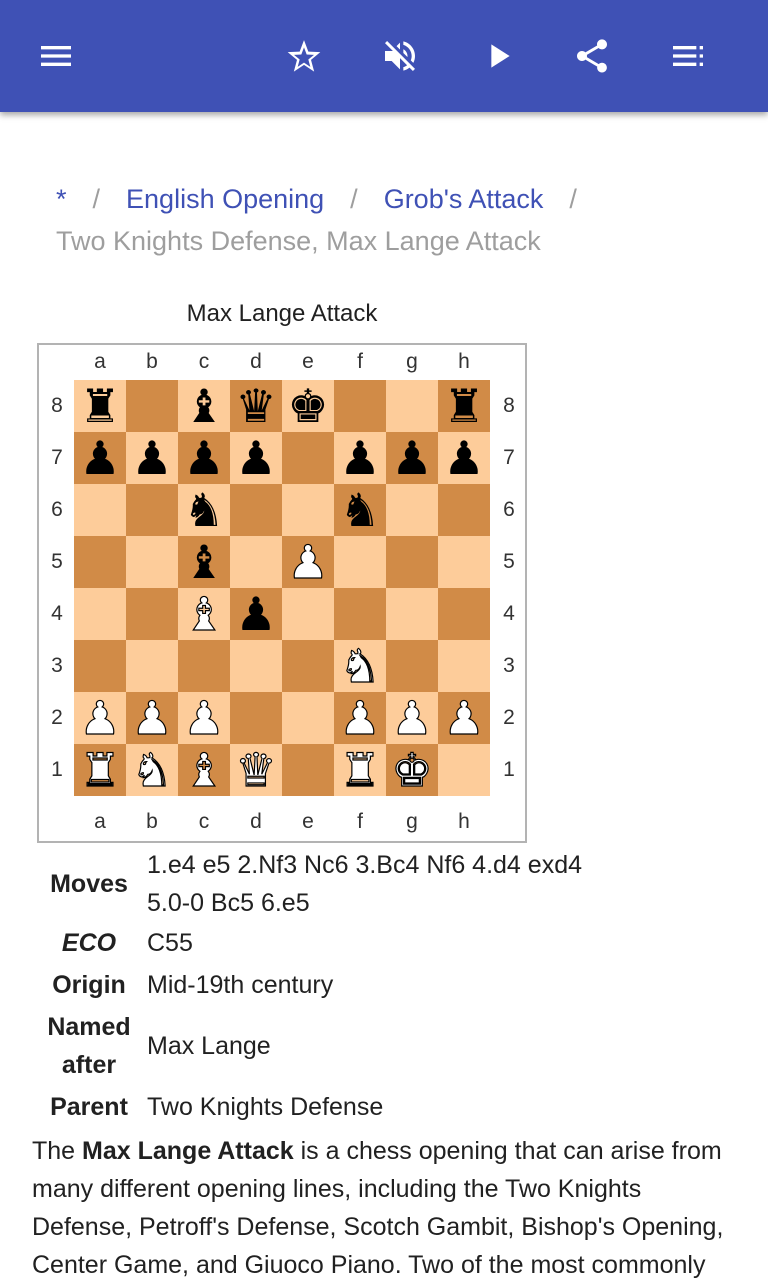 The height and width of the screenshot is (1280, 768). I want to click on square-c6: ♞, so click(204, 510).